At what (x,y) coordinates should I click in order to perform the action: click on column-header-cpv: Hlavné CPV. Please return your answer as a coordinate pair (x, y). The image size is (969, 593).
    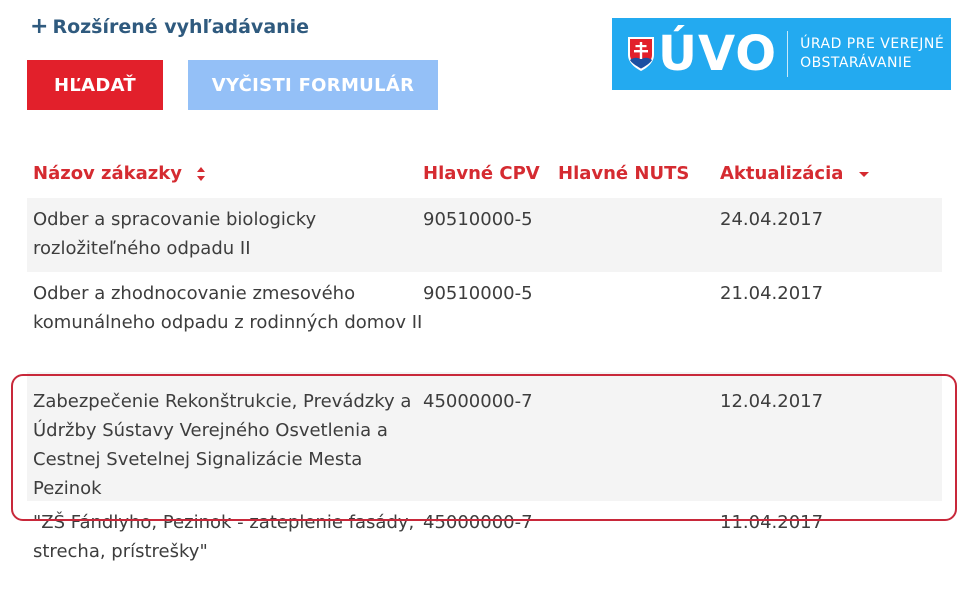
    Looking at the image, I should click on (490, 173).